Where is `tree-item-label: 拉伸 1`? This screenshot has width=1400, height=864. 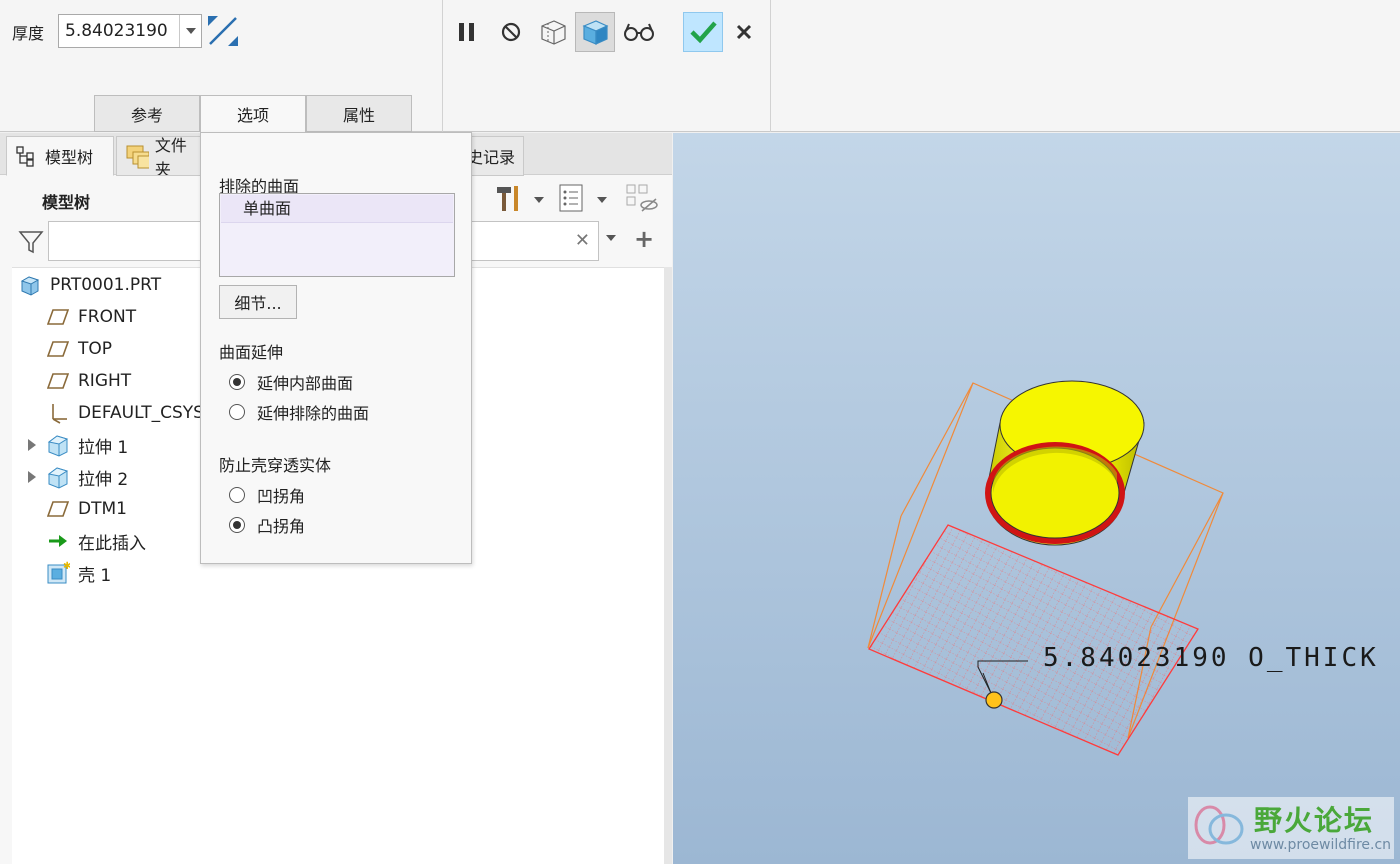 tree-item-label: 拉伸 1 is located at coordinates (103, 447).